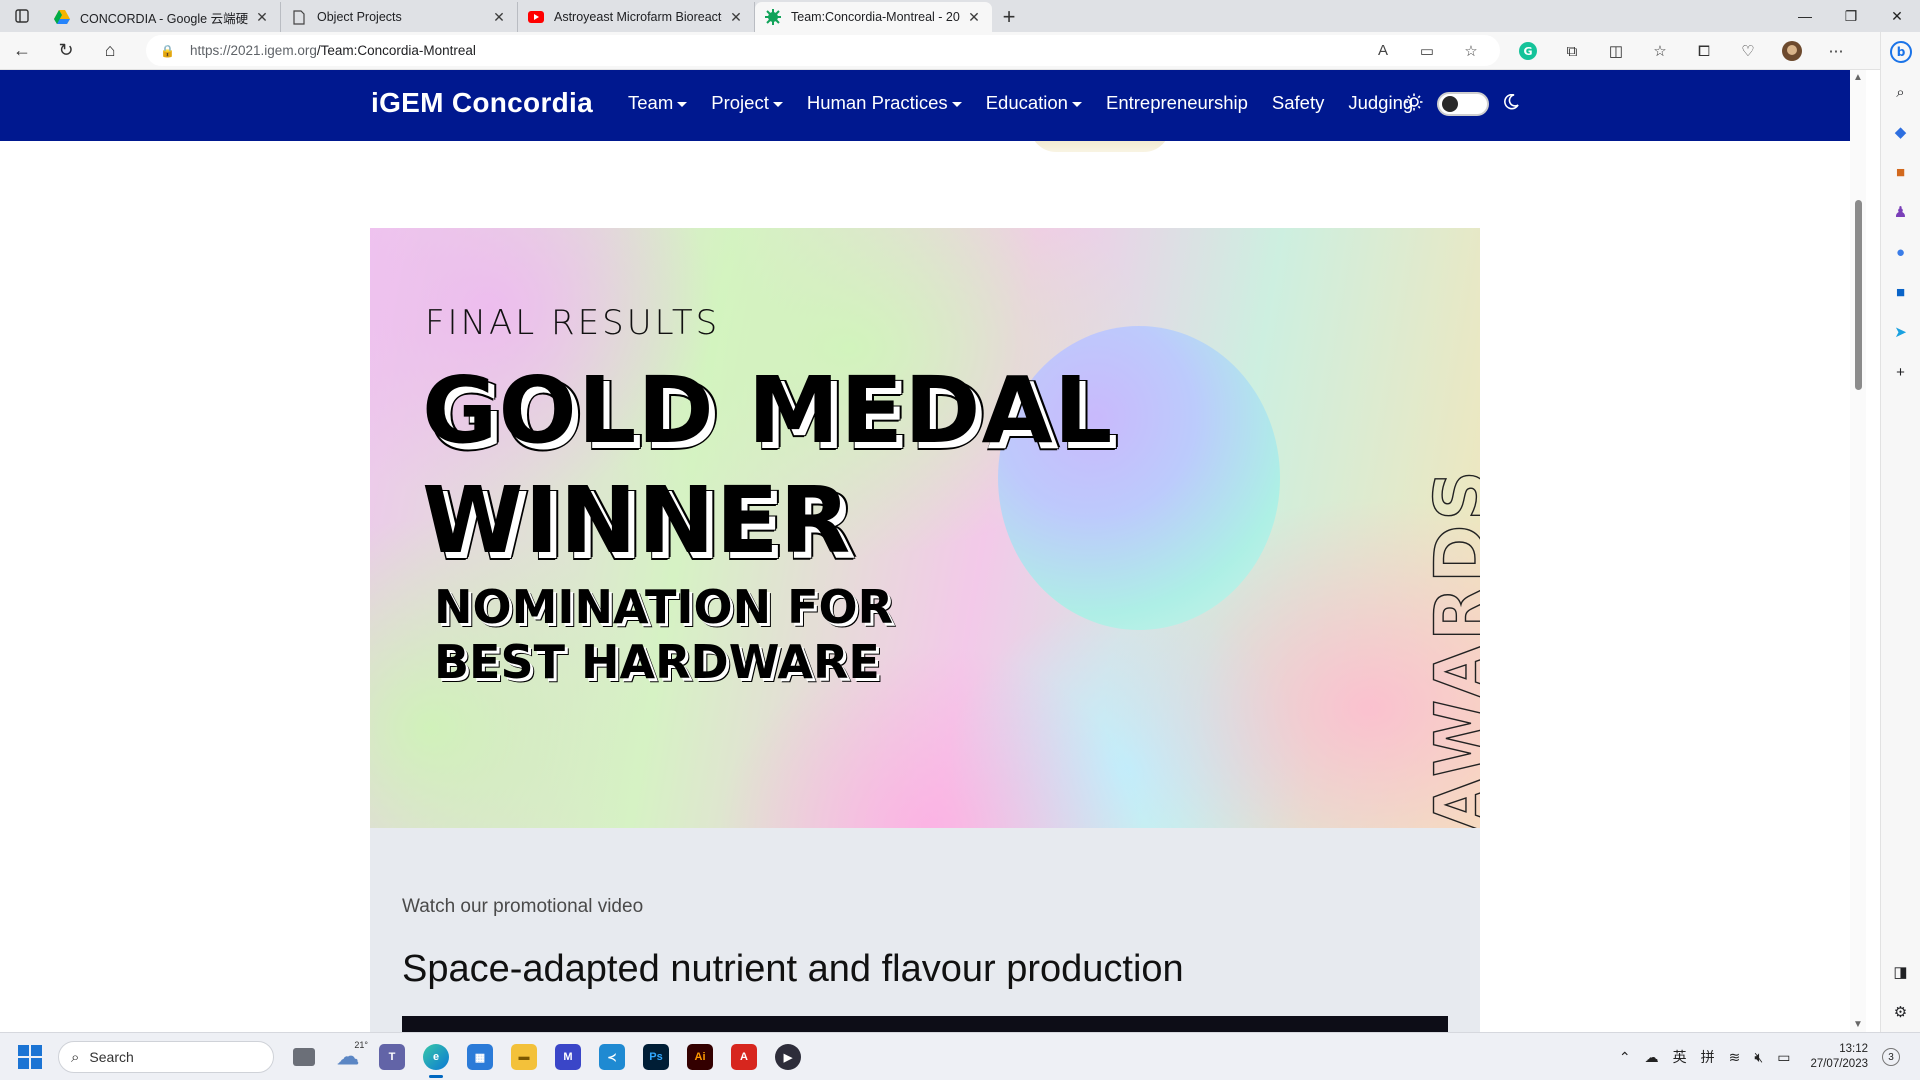 This screenshot has height=1080, width=1920. I want to click on page-icon, so click(299, 17).